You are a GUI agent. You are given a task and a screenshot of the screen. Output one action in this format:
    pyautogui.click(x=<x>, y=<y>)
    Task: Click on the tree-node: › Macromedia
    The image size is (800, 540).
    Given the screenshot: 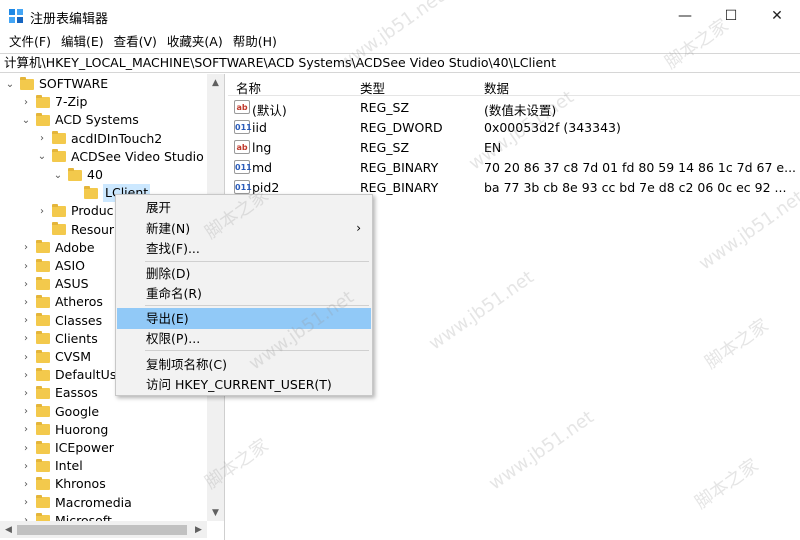 What is the action you would take?
    pyautogui.click(x=76, y=503)
    